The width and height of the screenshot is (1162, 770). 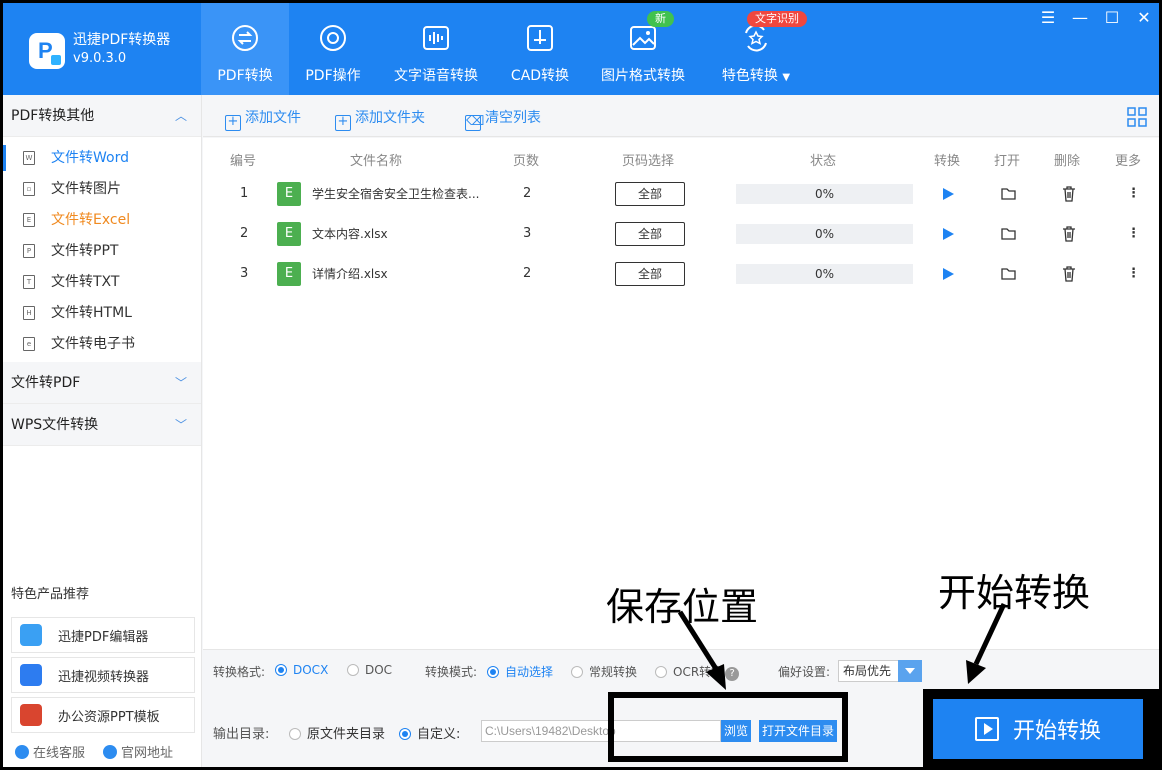 What do you see at coordinates (138, 751) in the screenshot?
I see `official-site-link: 官网地址` at bounding box center [138, 751].